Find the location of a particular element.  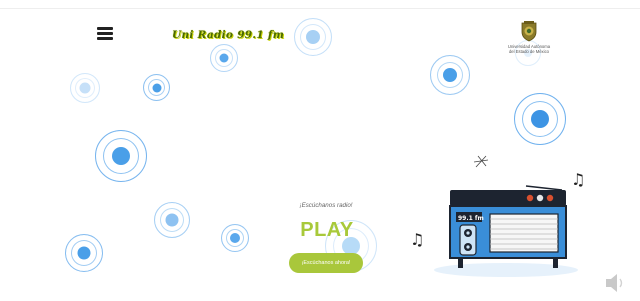

brand-logo: Uni Radio 99.1 fm is located at coordinates (228, 35).